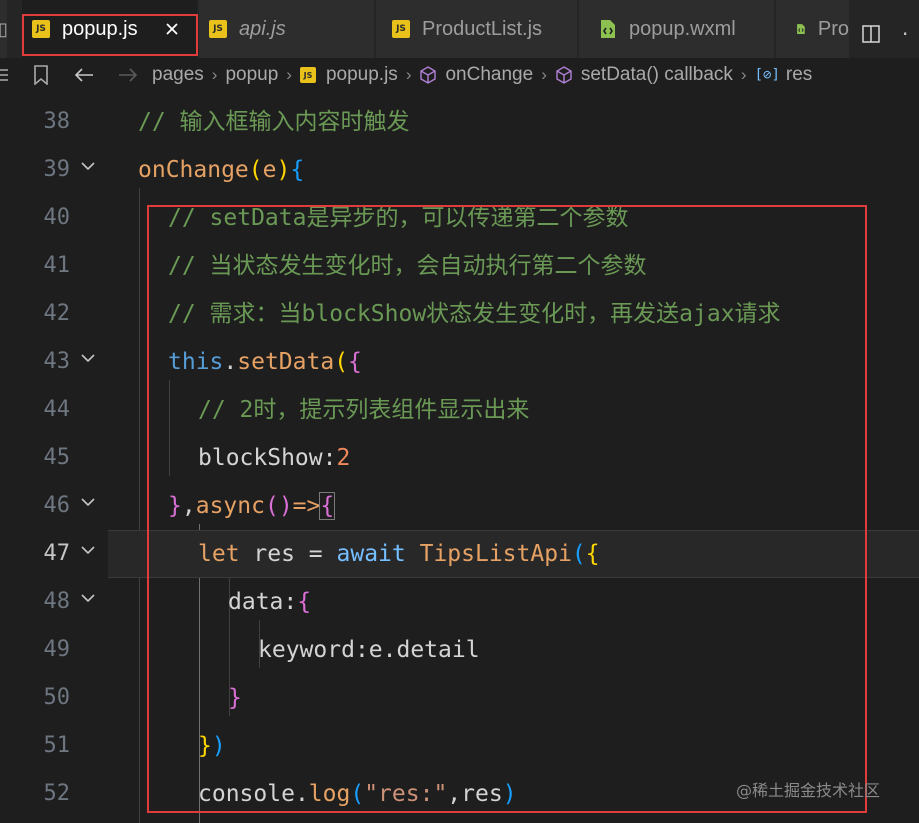 Image resolution: width=919 pixels, height=823 pixels. I want to click on code-text: console.log("res:",res), so click(357, 794).